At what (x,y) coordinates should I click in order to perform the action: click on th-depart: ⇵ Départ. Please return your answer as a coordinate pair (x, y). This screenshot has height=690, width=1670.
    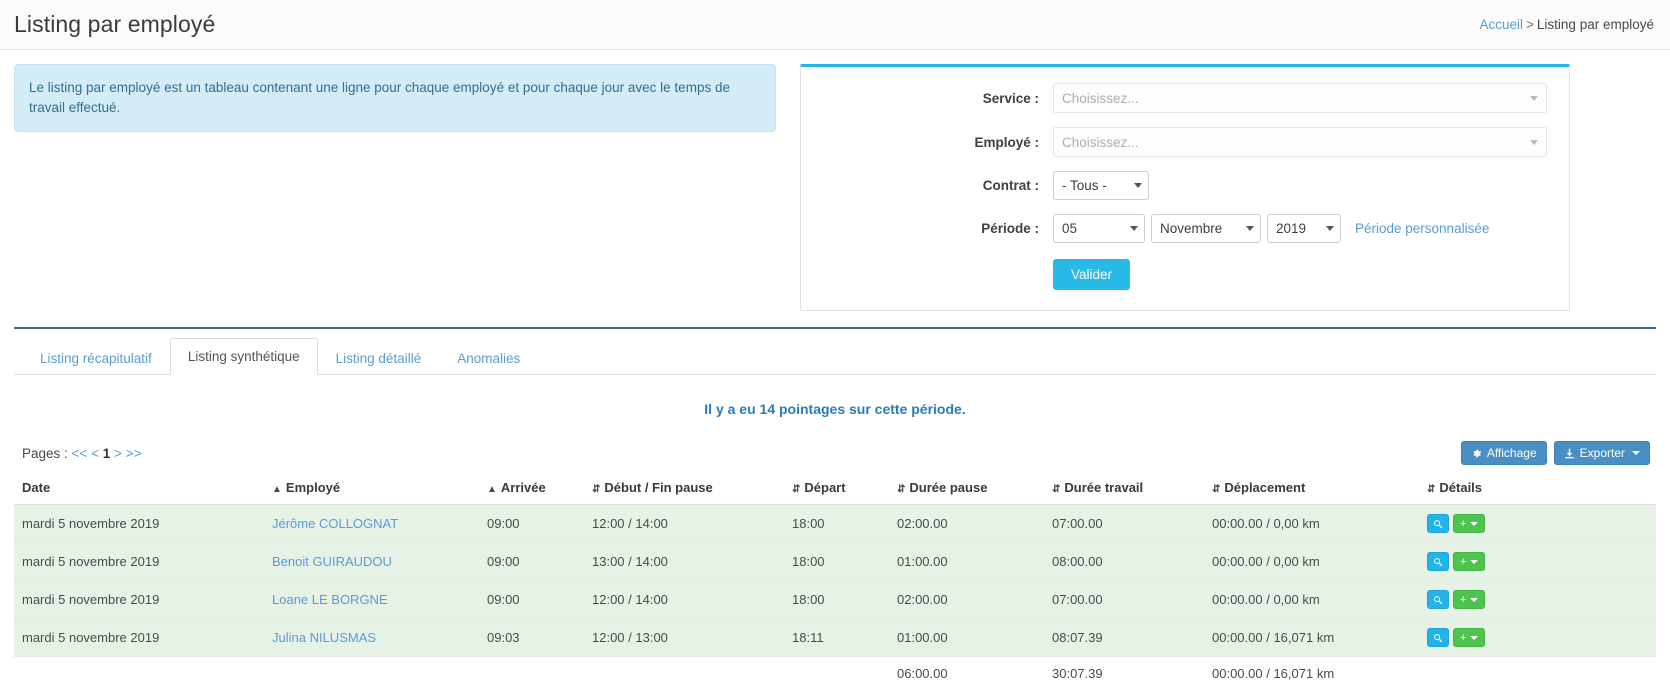
    Looking at the image, I should click on (836, 490).